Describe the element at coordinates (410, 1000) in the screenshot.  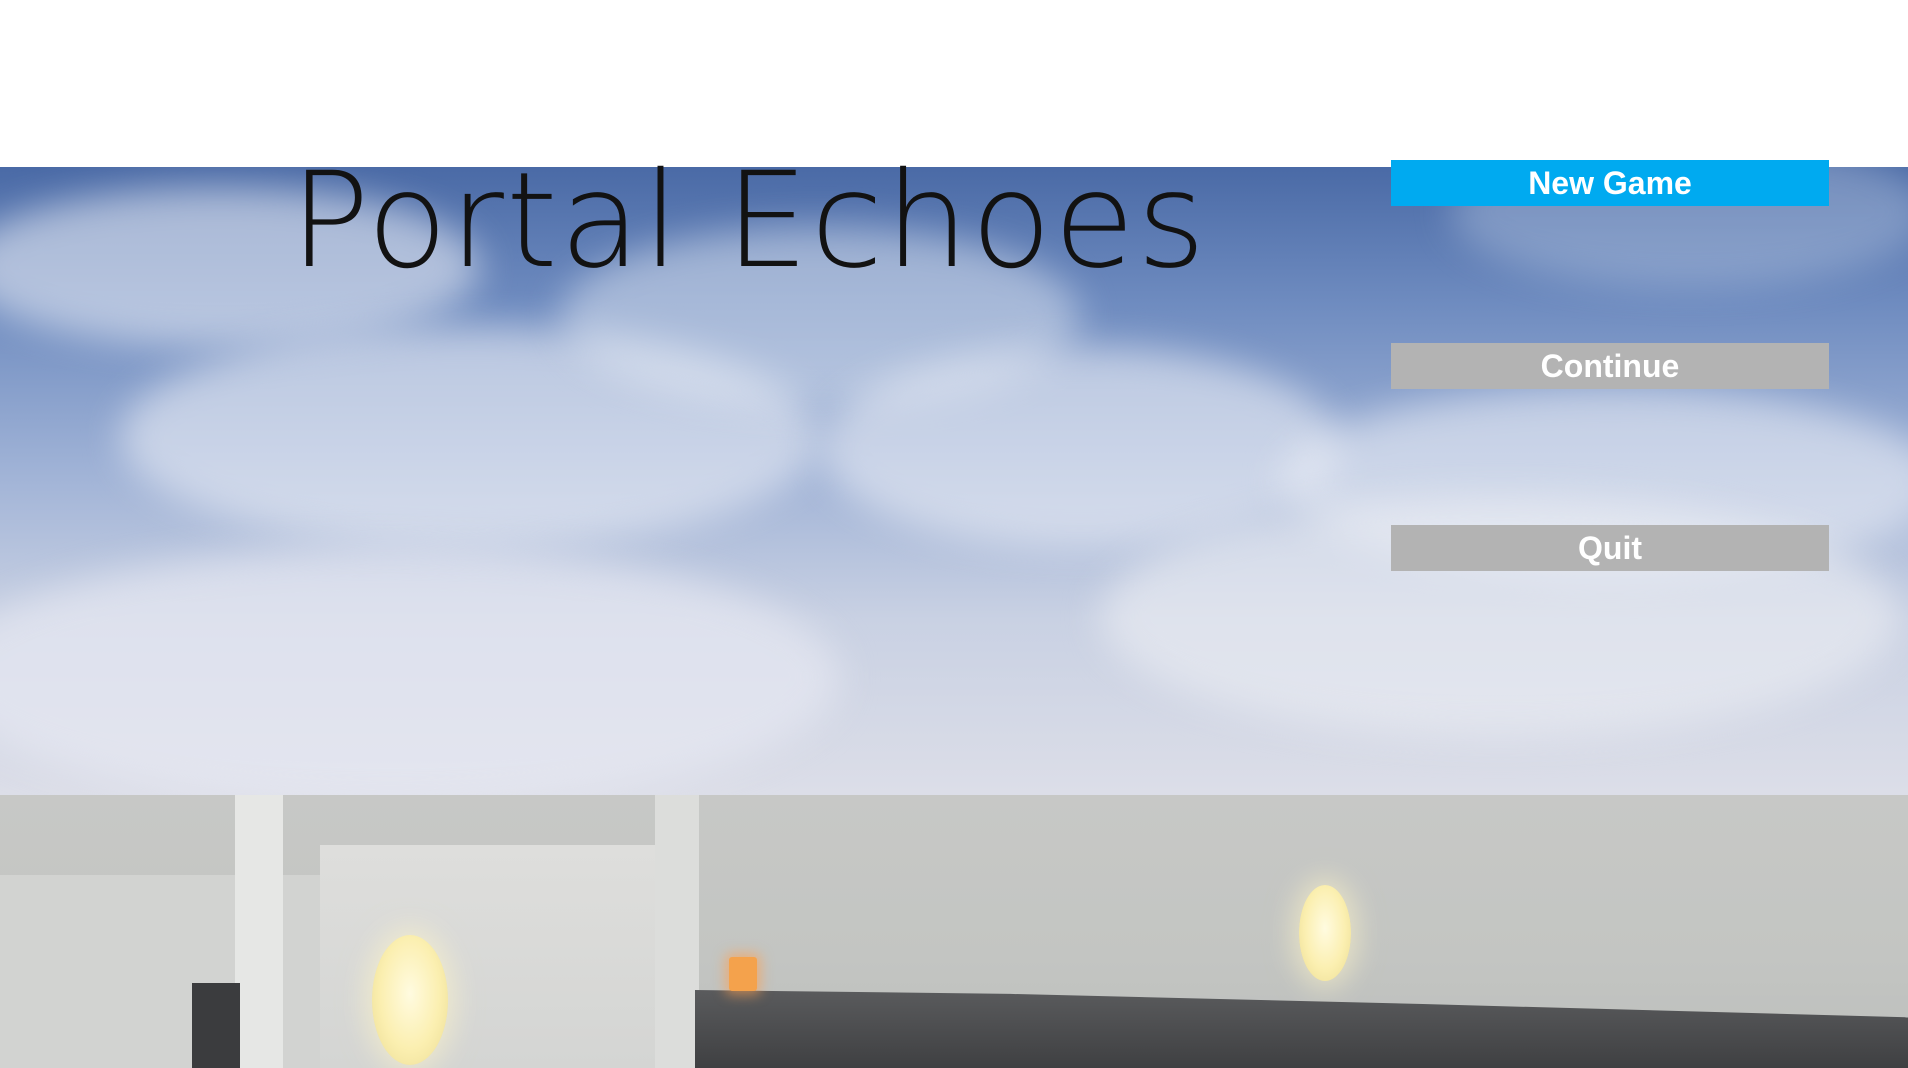
I see `light-orb-left` at that location.